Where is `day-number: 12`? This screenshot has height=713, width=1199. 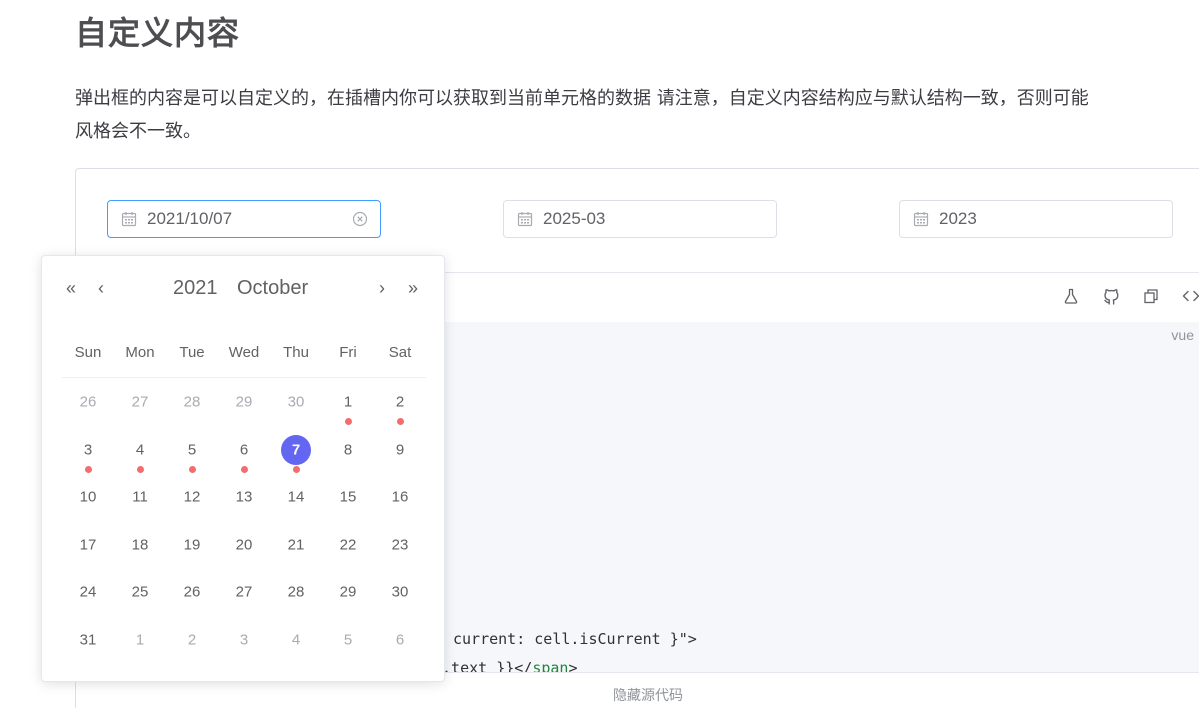 day-number: 12 is located at coordinates (192, 497).